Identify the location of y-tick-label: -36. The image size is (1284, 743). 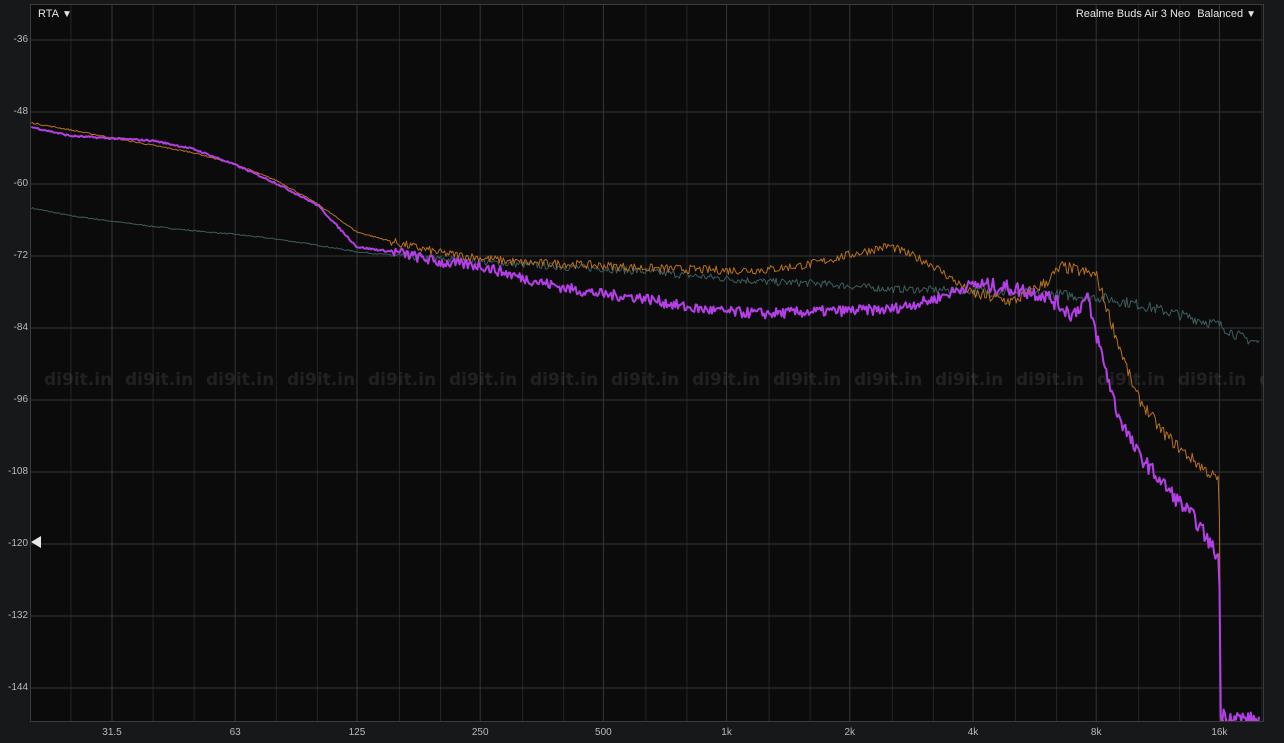
(20, 39).